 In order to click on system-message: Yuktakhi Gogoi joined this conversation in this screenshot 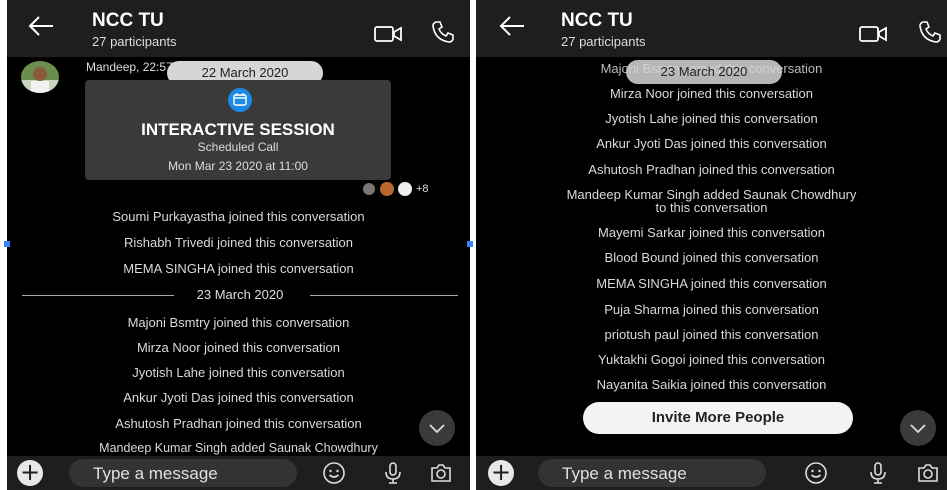, I will do `click(711, 359)`.